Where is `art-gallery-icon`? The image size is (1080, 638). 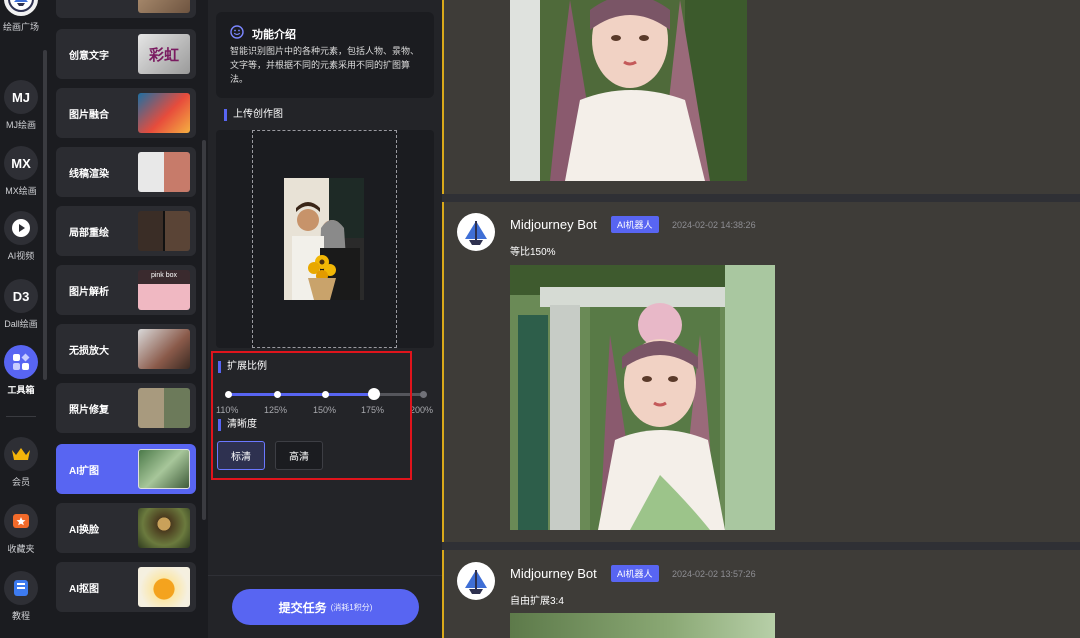 art-gallery-icon is located at coordinates (21, 8).